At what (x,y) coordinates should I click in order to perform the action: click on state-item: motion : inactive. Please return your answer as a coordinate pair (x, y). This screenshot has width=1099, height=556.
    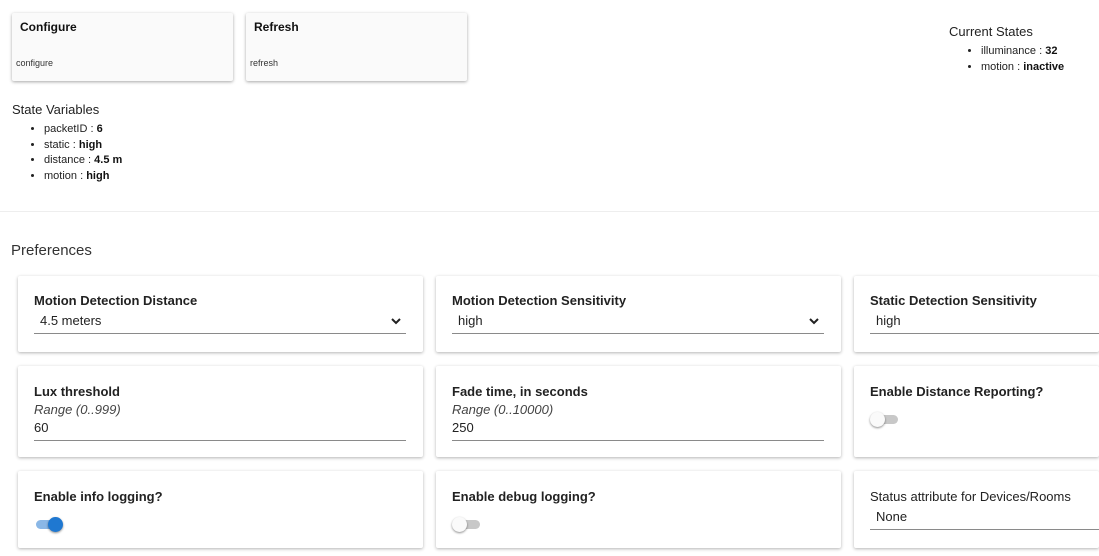
    Looking at the image, I should click on (1022, 68).